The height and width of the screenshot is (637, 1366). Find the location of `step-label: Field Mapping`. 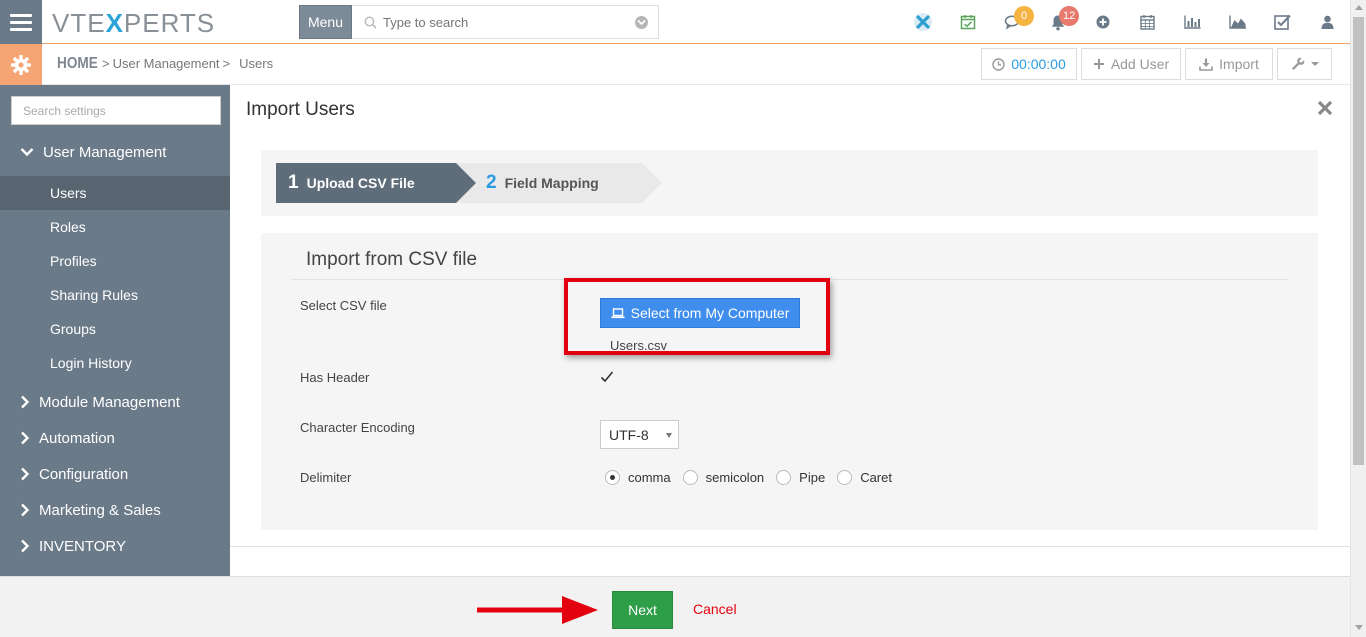

step-label: Field Mapping is located at coordinates (551, 183).